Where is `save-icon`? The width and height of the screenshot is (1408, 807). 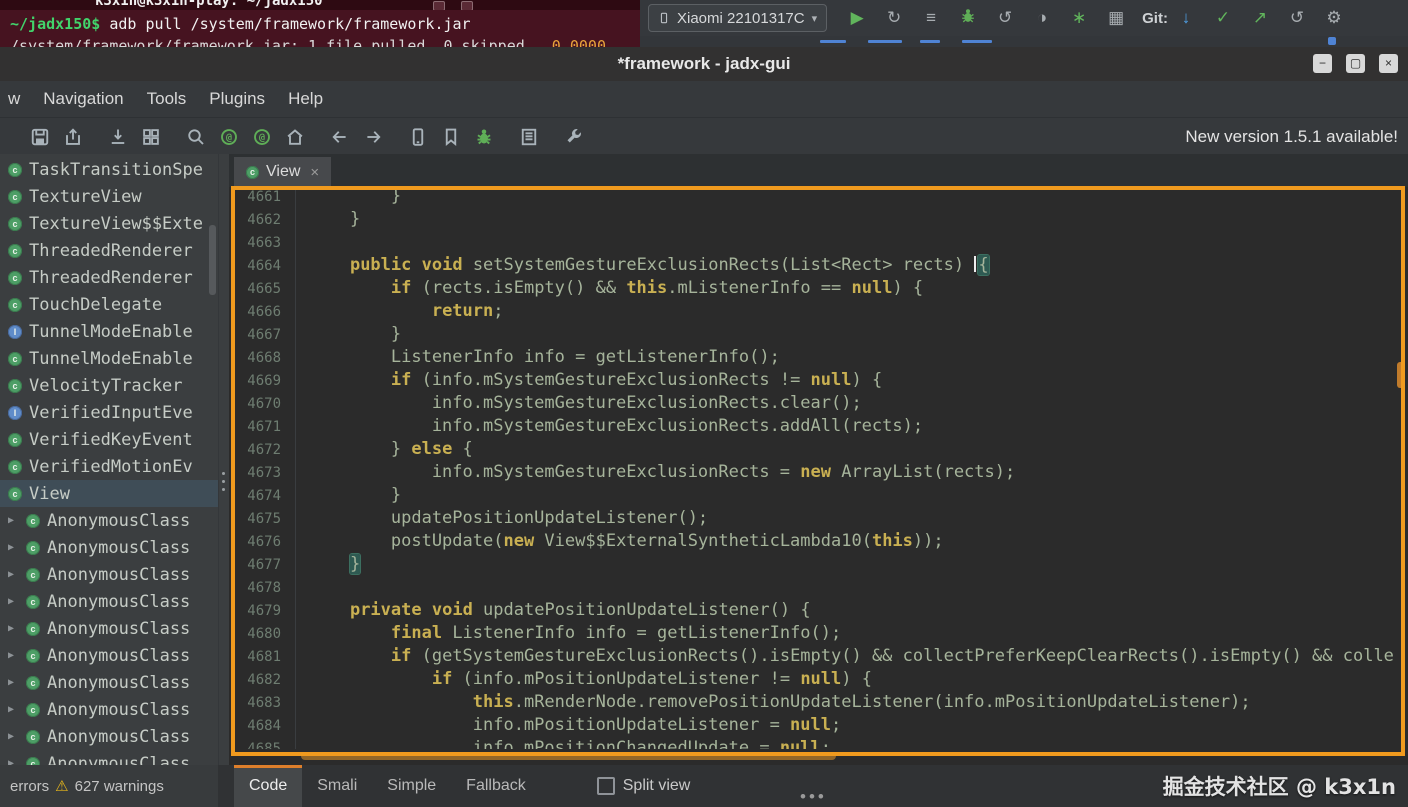
save-icon is located at coordinates (40, 137).